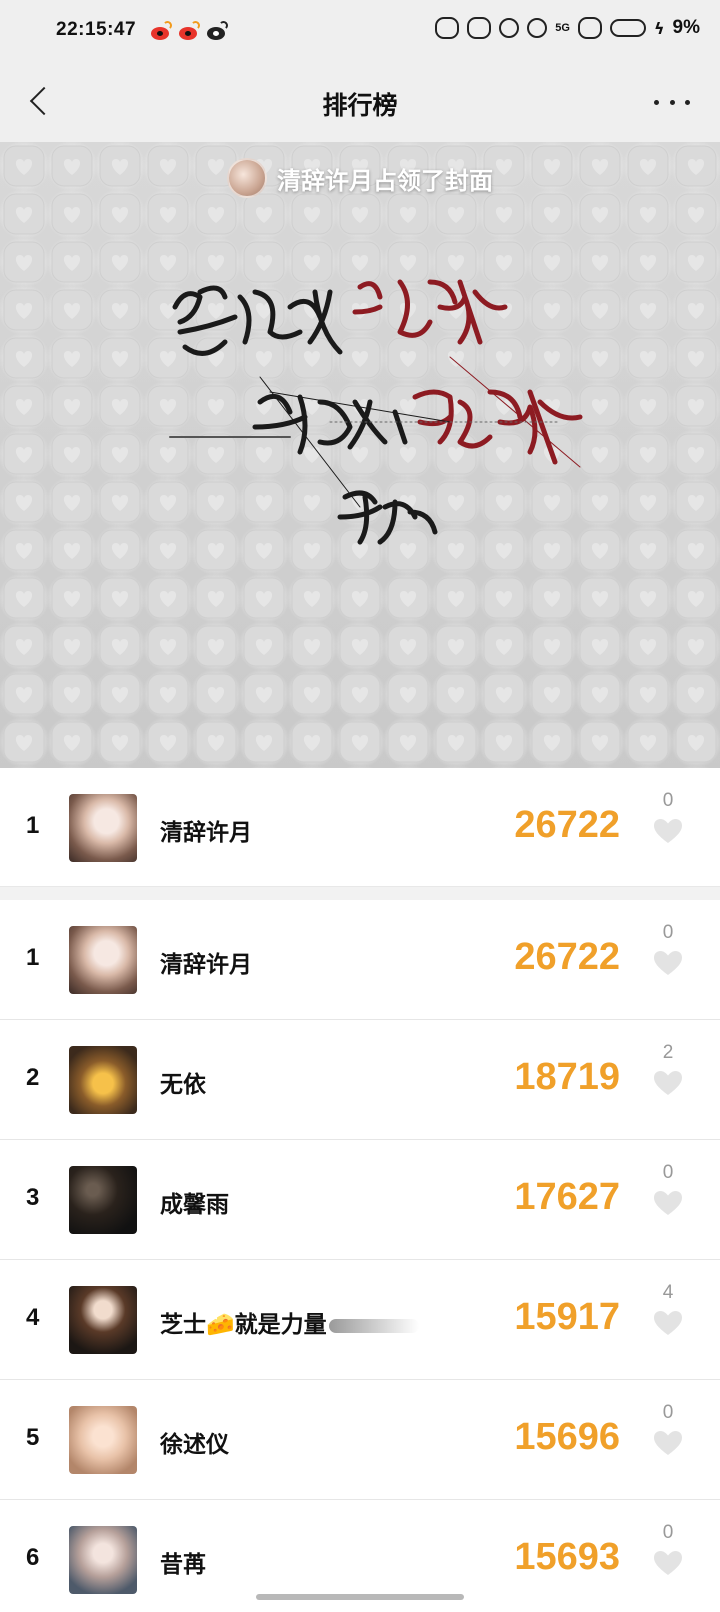 The width and height of the screenshot is (720, 1612). Describe the element at coordinates (33, 1557) in the screenshot. I see `rank-number: 6` at that location.